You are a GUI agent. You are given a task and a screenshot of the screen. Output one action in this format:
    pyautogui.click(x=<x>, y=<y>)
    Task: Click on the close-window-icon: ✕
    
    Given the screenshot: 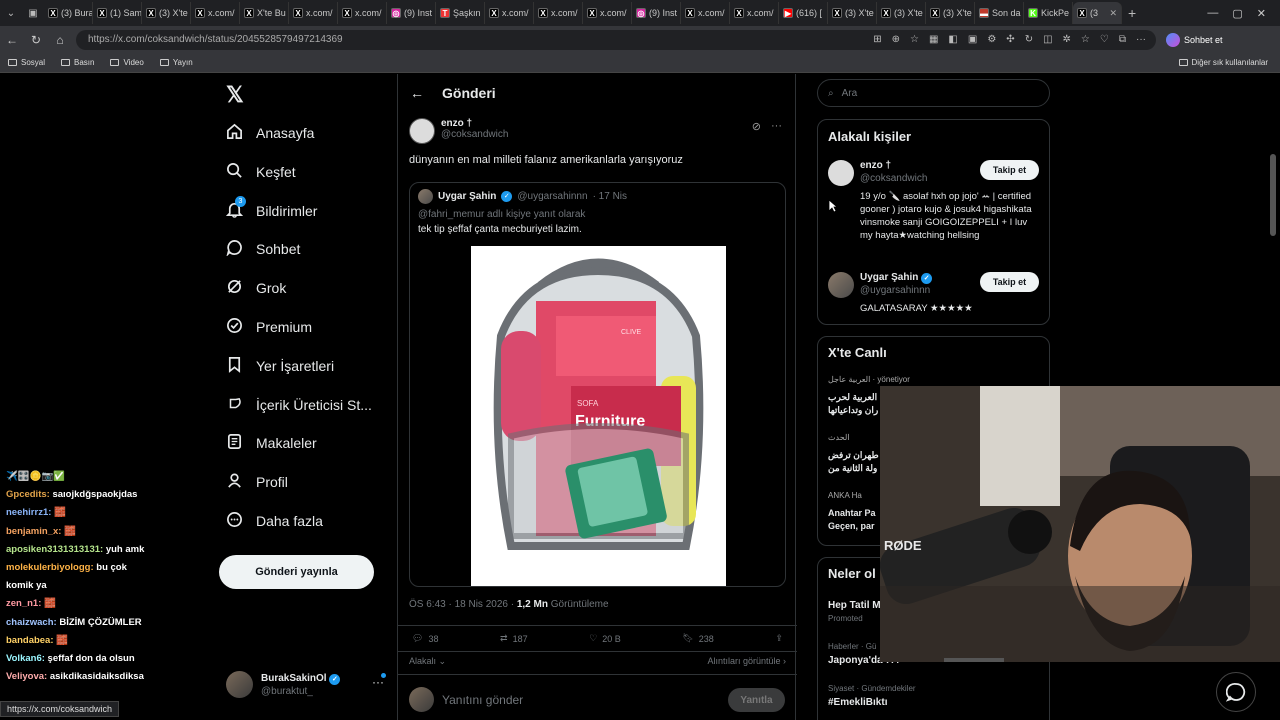 What is the action you would take?
    pyautogui.click(x=1261, y=13)
    